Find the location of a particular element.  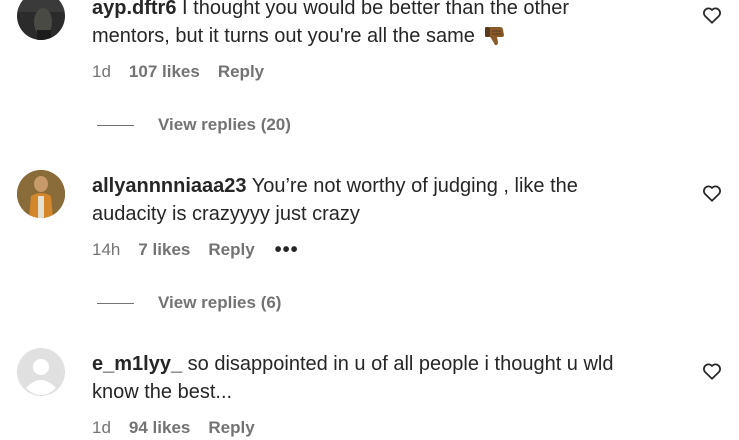

view-replies-button: View replies (6) is located at coordinates (189, 303).